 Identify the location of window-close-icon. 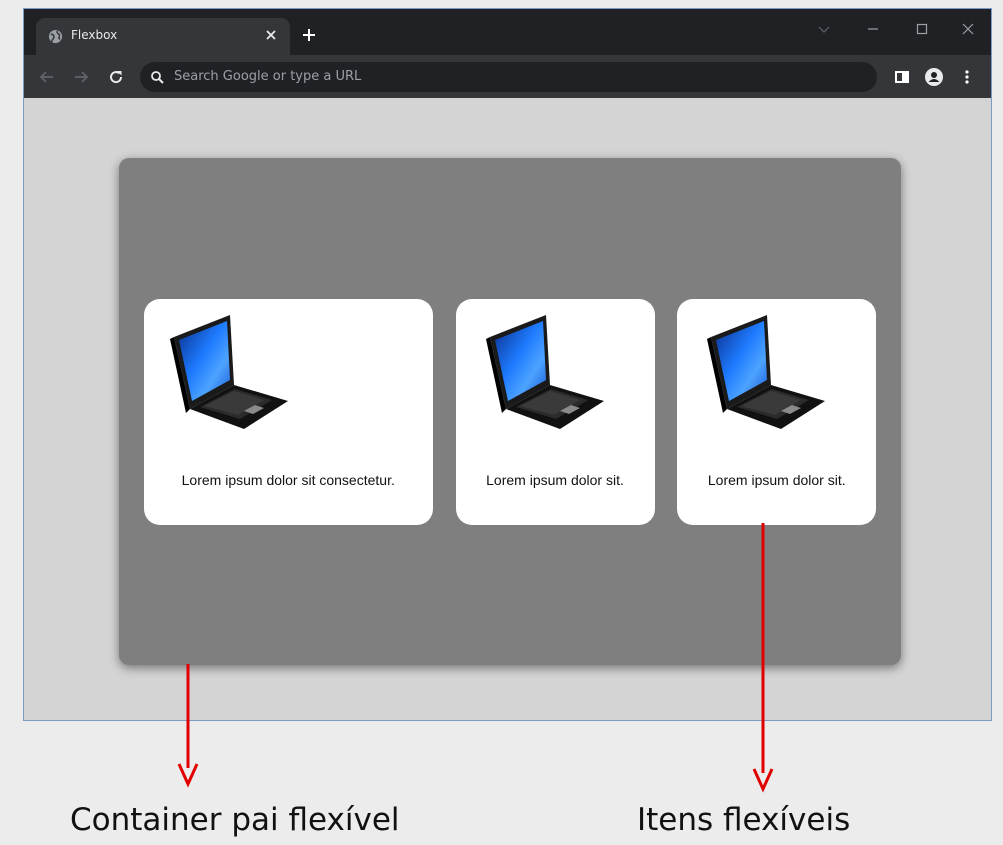
(968, 29).